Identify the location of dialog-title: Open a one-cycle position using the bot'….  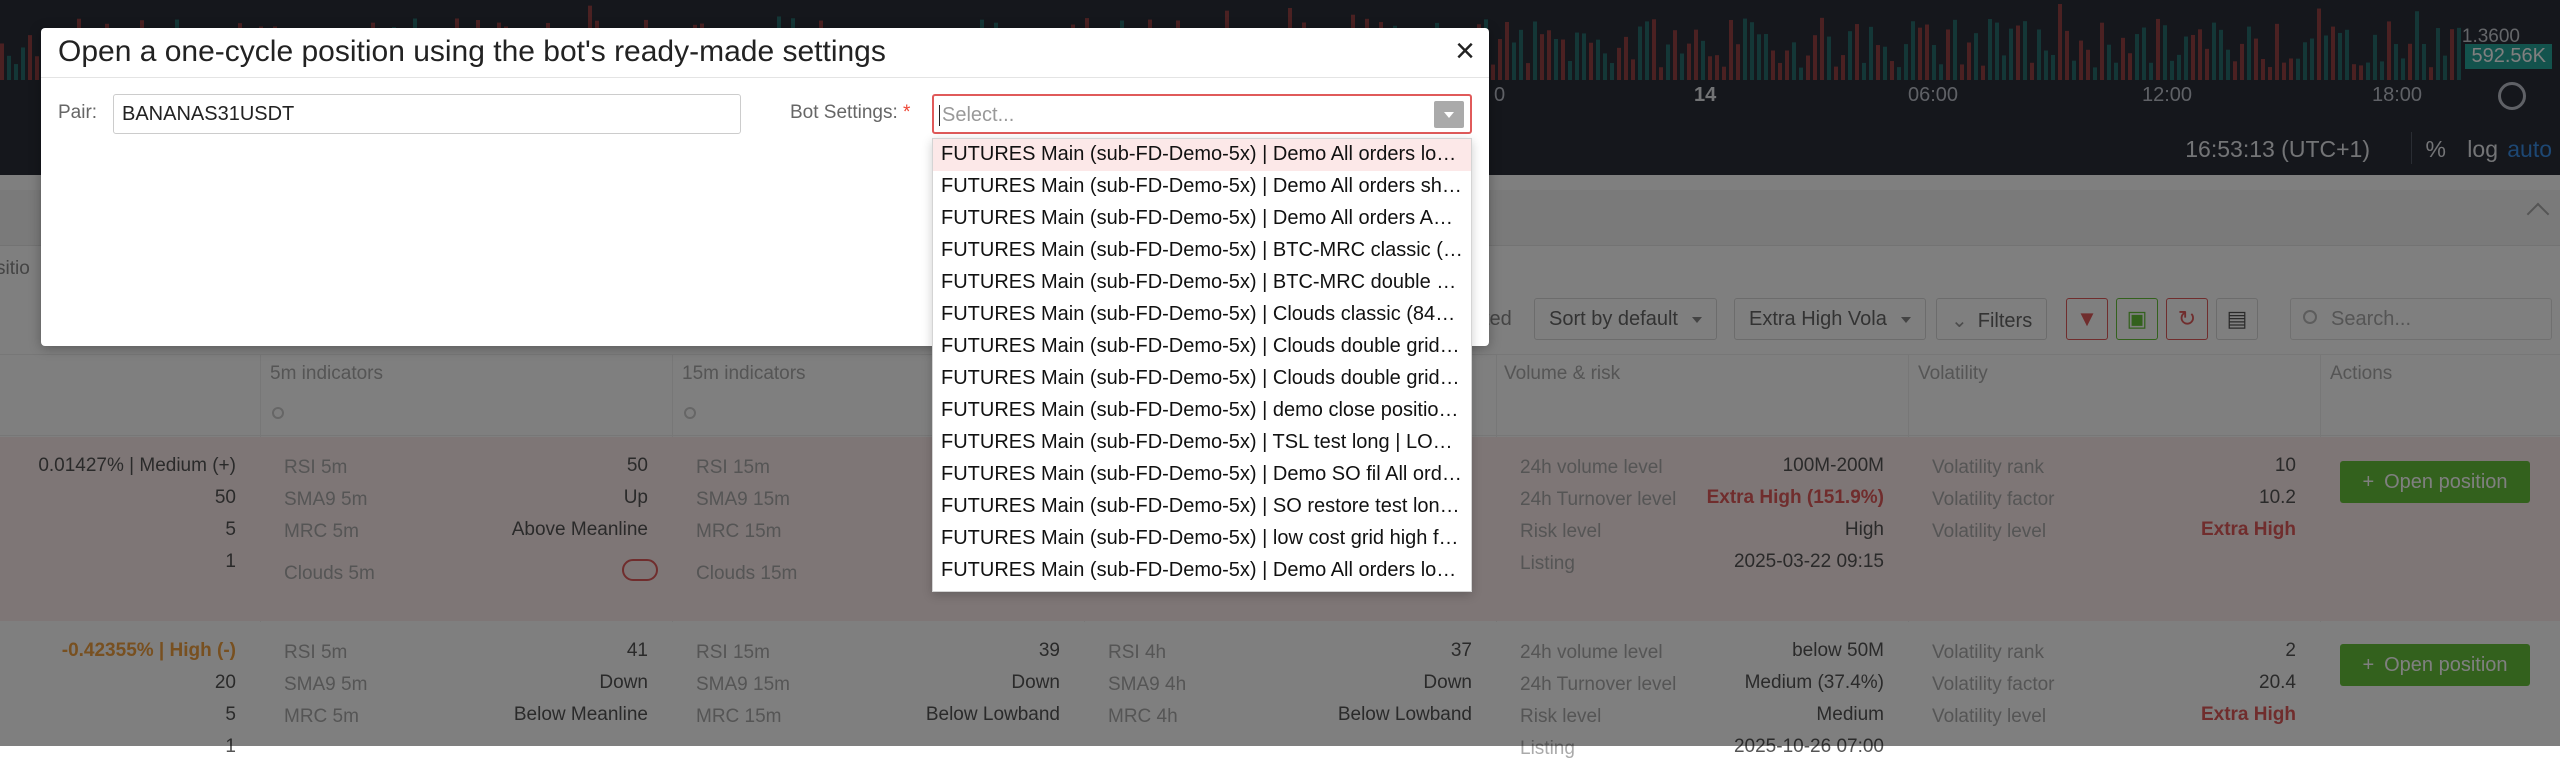
(472, 51).